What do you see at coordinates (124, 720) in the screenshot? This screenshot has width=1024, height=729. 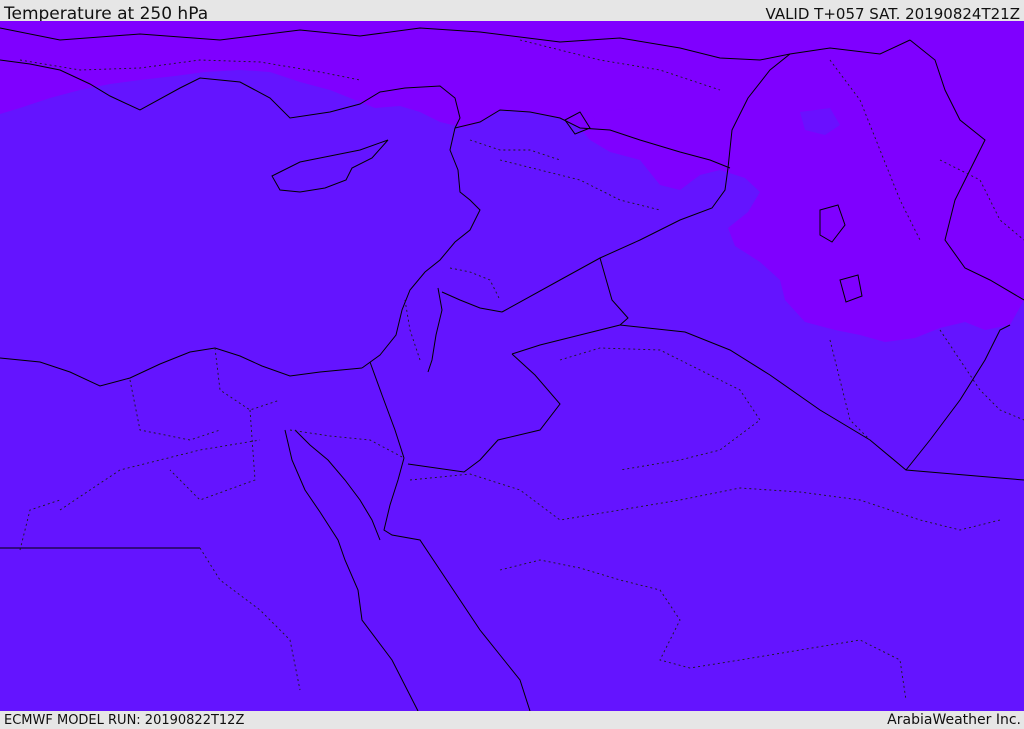 I see `model-run: ECMWF MODEL RUN: 20190822T12Z` at bounding box center [124, 720].